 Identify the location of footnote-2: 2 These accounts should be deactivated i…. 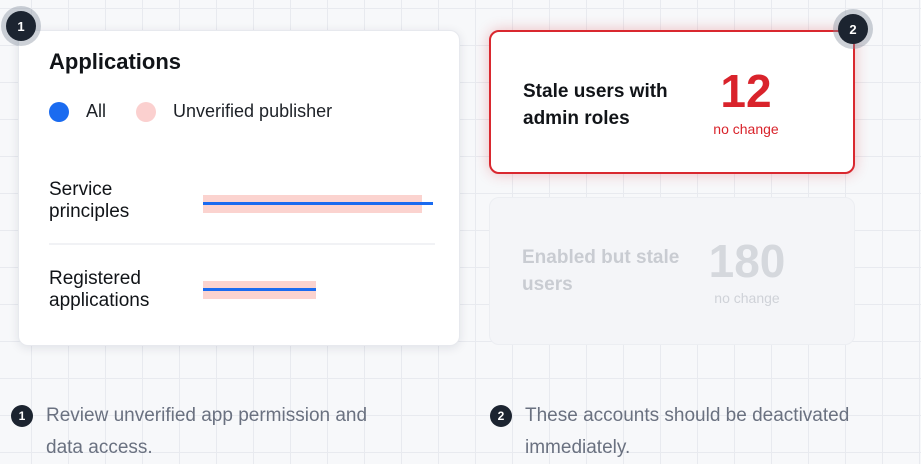
(705, 432).